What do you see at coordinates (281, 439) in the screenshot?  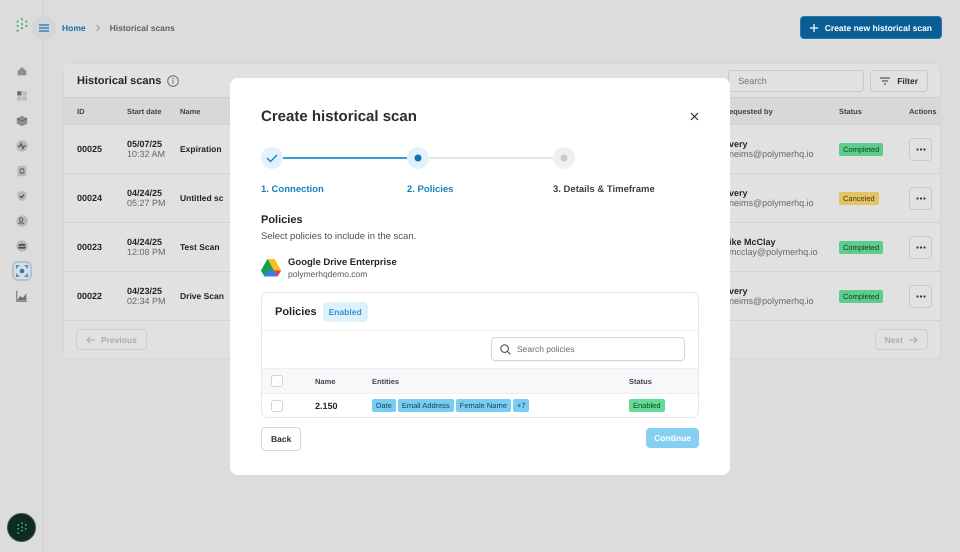 I see `back-button: Back` at bounding box center [281, 439].